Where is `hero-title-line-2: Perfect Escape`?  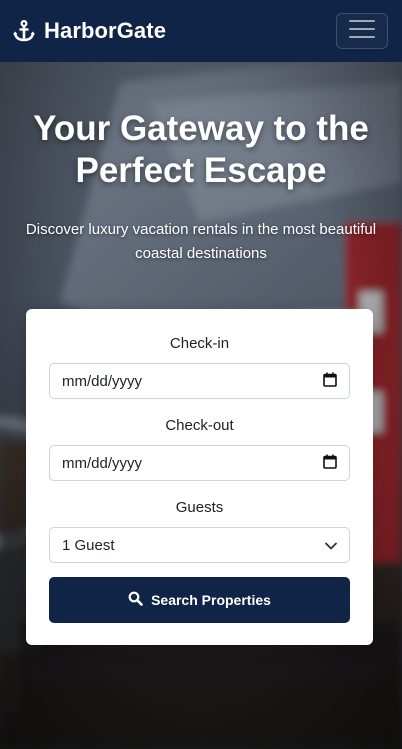
hero-title-line-2: Perfect Escape is located at coordinates (201, 170).